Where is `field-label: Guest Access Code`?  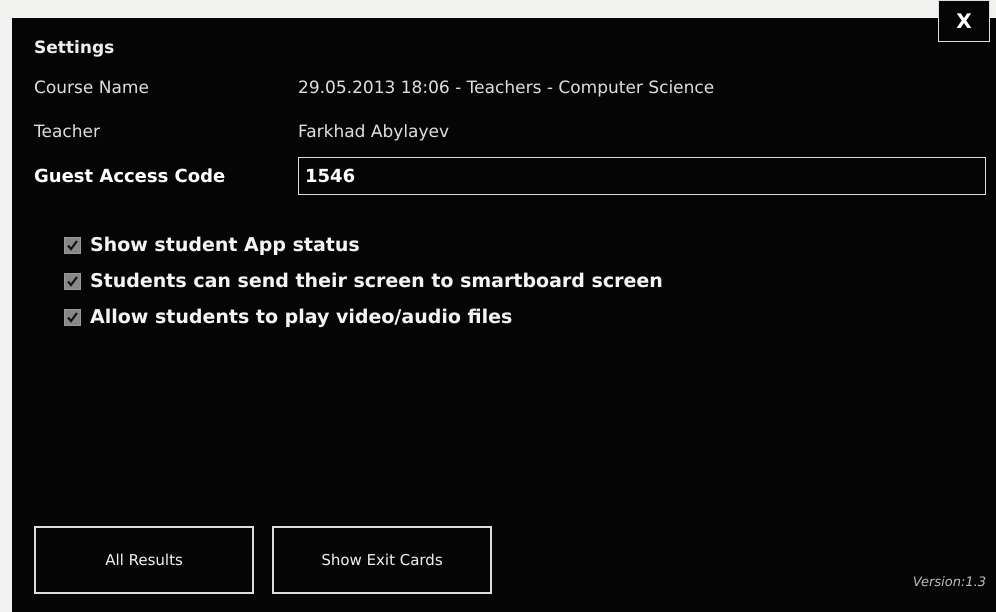 field-label: Guest Access Code is located at coordinates (130, 176).